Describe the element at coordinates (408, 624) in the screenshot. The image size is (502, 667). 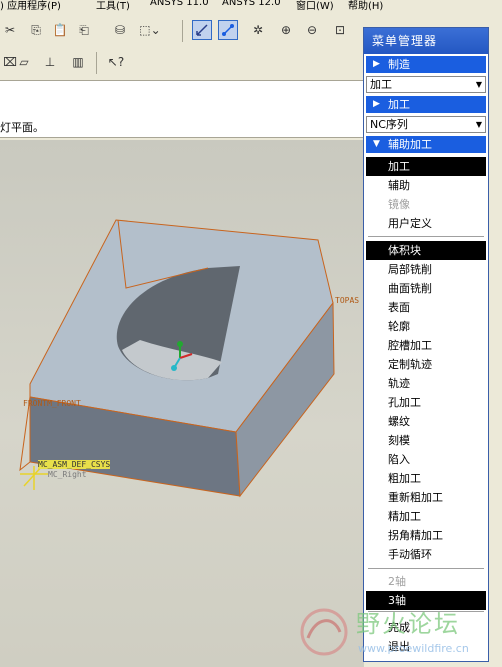
I see `watermark-text: 野火论坛` at that location.